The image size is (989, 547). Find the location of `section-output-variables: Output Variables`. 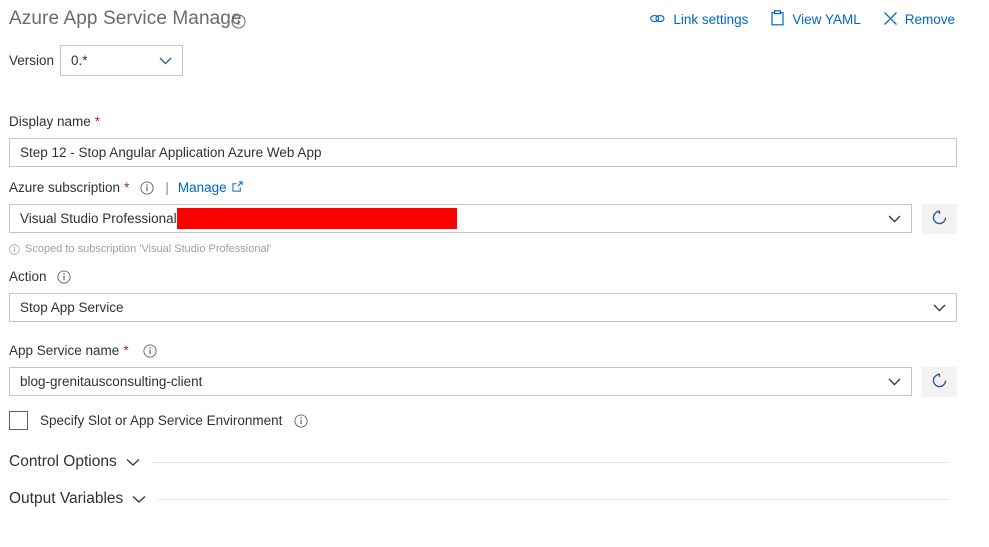

section-output-variables: Output Variables is located at coordinates (479, 499).